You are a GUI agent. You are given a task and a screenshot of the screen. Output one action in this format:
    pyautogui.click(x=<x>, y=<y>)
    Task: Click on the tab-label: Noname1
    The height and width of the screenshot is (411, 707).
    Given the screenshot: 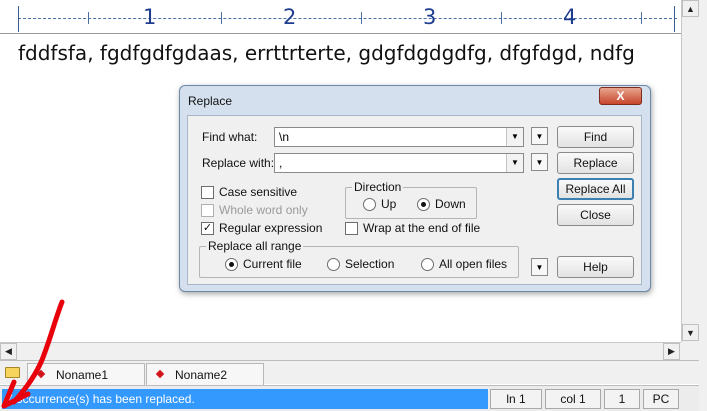 What is the action you would take?
    pyautogui.click(x=82, y=374)
    